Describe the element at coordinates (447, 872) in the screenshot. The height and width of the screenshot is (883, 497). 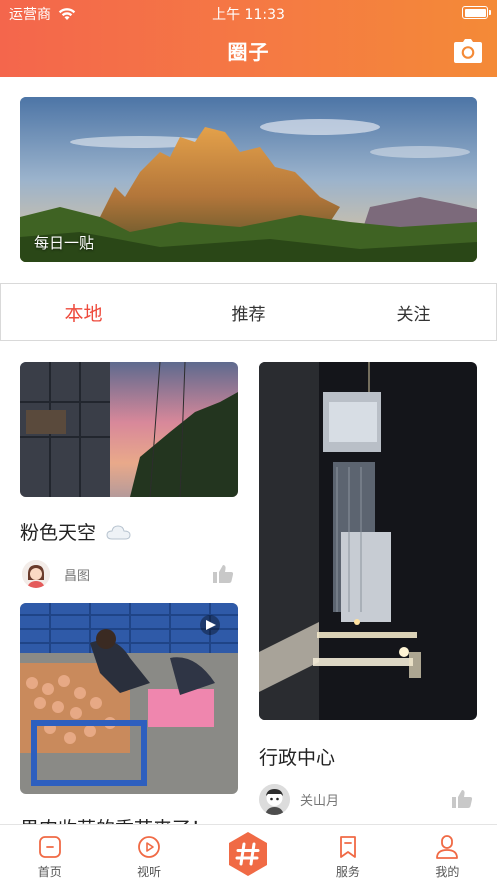
I see `tabbar-mine-label: 我的` at that location.